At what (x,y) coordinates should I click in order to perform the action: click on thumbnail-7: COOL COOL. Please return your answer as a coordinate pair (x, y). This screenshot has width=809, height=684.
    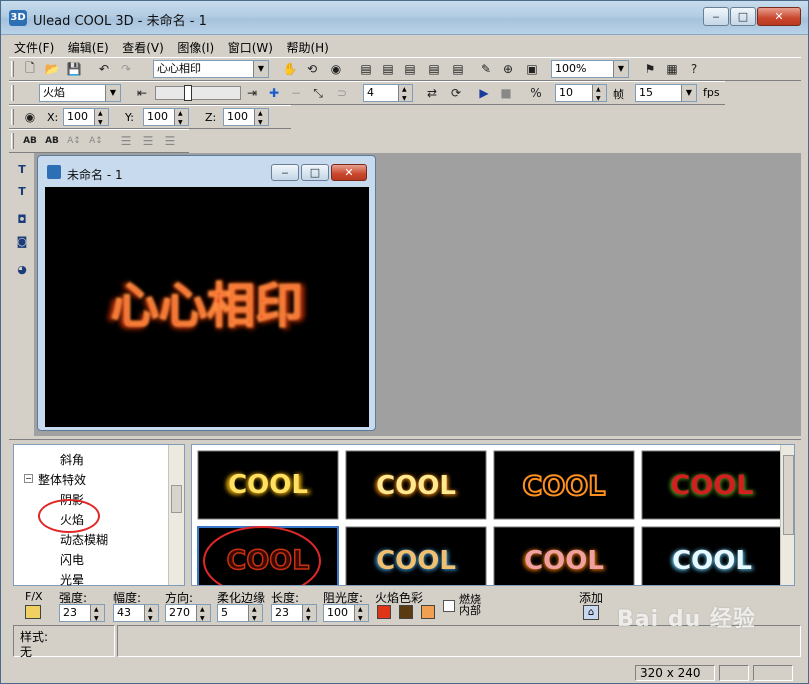
    Looking at the image, I should click on (564, 556).